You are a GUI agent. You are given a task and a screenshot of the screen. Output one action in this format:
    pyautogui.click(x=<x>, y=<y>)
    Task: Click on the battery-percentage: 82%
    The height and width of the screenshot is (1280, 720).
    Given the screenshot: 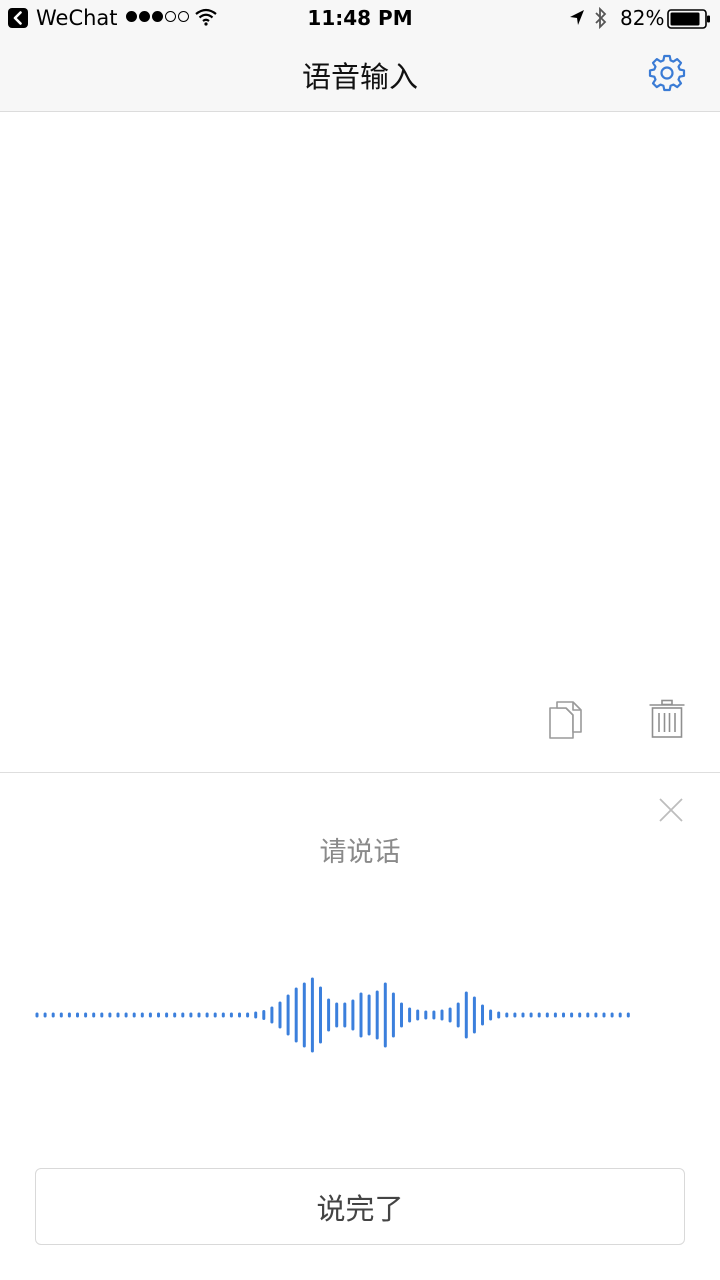 What is the action you would take?
    pyautogui.click(x=642, y=18)
    